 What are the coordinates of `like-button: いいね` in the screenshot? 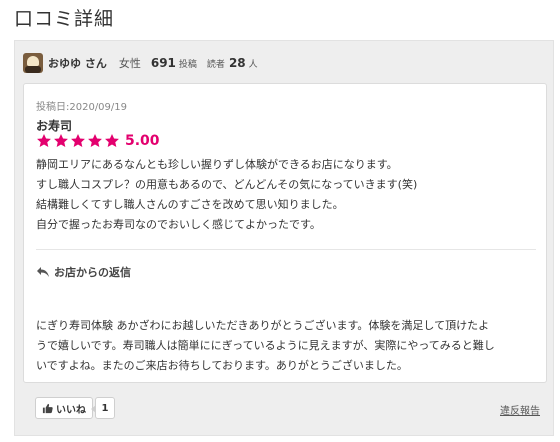 It's located at (64, 408).